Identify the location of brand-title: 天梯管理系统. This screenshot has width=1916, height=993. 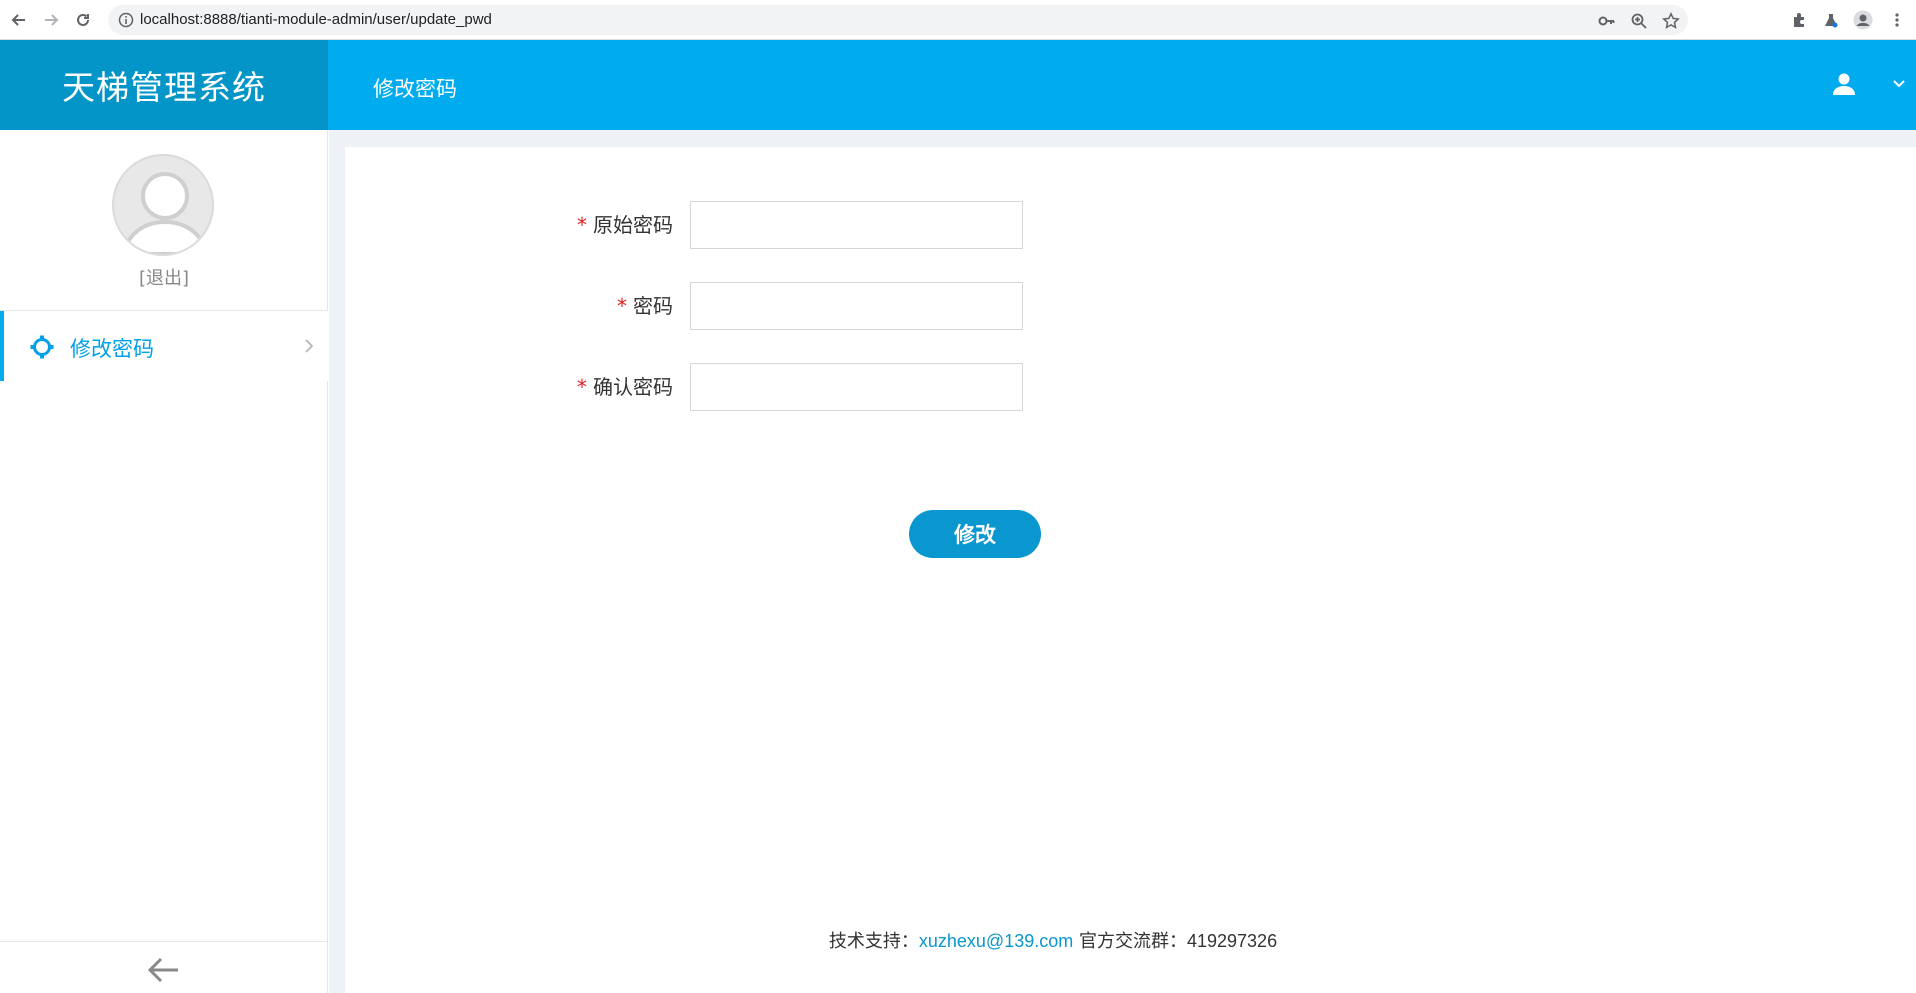
(164, 87).